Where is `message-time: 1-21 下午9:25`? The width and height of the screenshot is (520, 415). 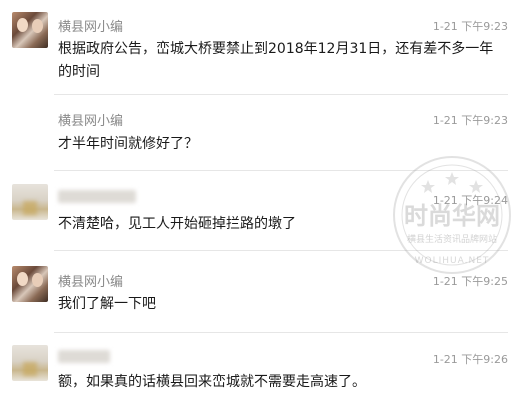 message-time: 1-21 下午9:25 is located at coordinates (470, 281).